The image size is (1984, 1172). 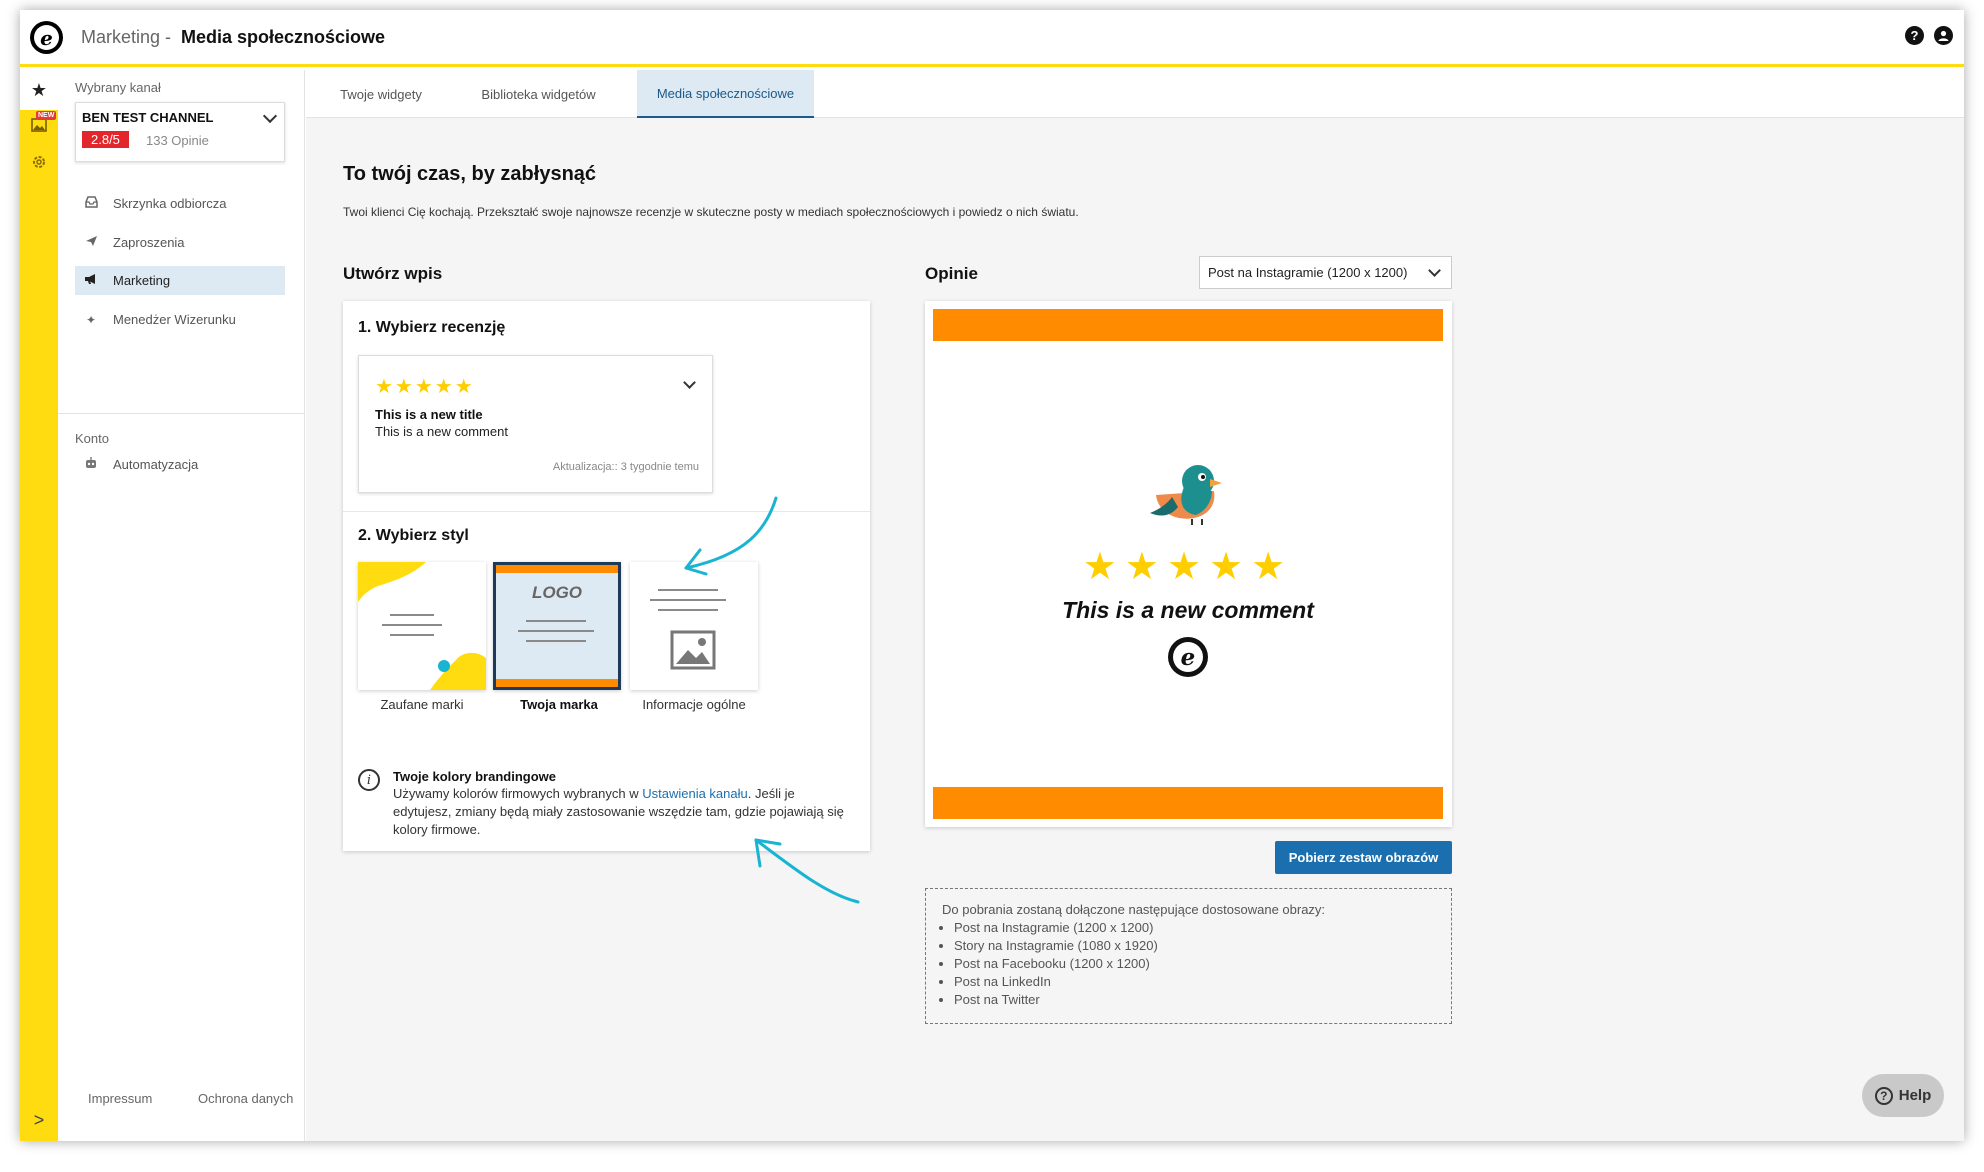 What do you see at coordinates (142, 280) in the screenshot?
I see `sidebar-item-label: Marketing` at bounding box center [142, 280].